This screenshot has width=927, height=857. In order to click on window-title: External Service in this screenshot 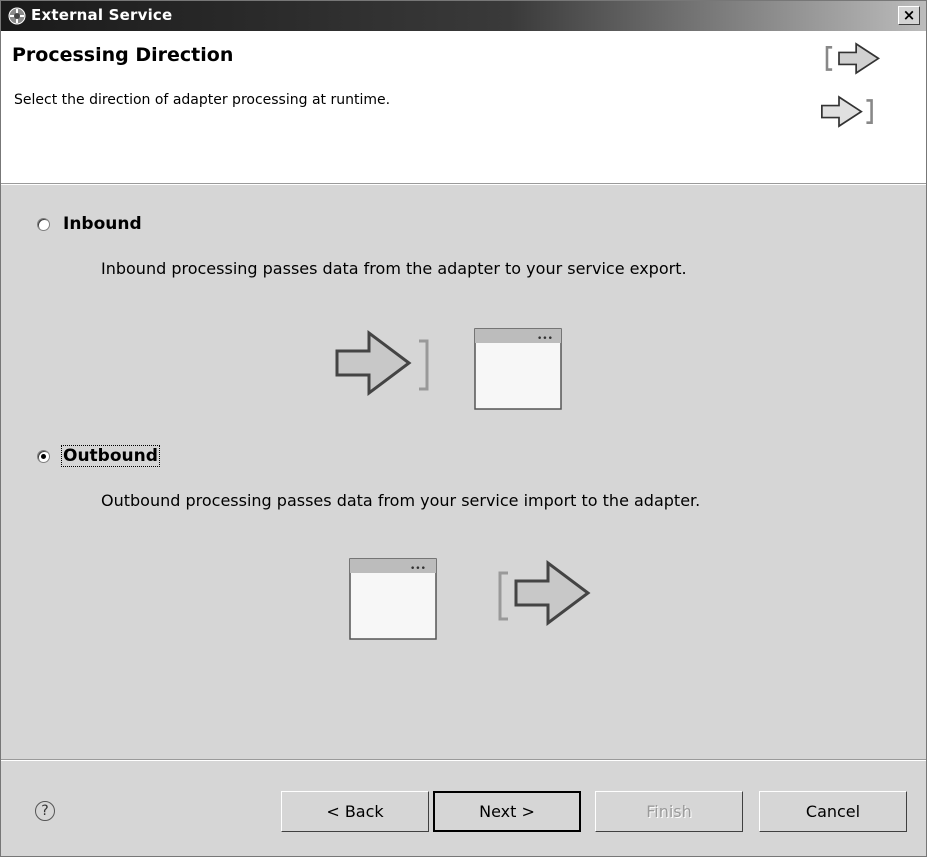, I will do `click(102, 15)`.